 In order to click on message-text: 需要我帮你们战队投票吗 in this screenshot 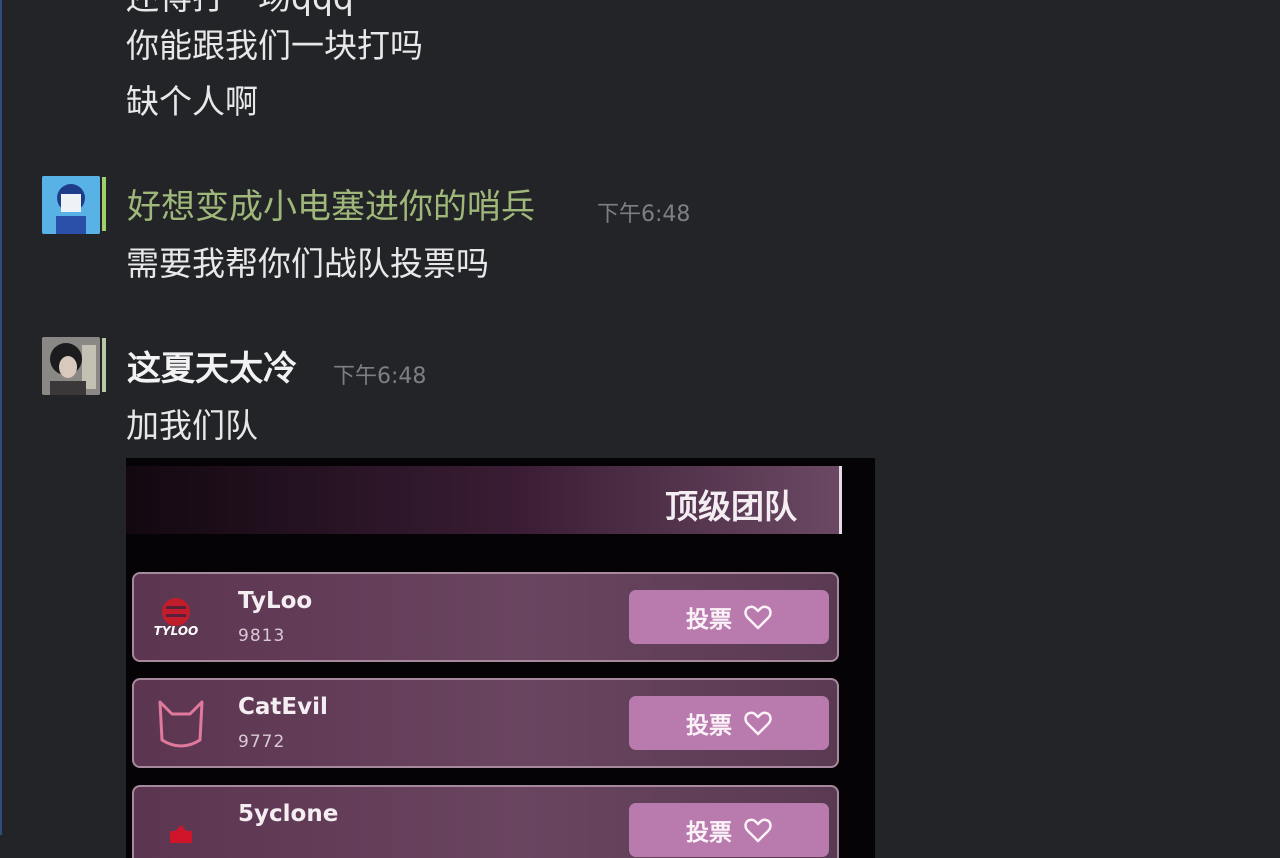, I will do `click(307, 263)`.